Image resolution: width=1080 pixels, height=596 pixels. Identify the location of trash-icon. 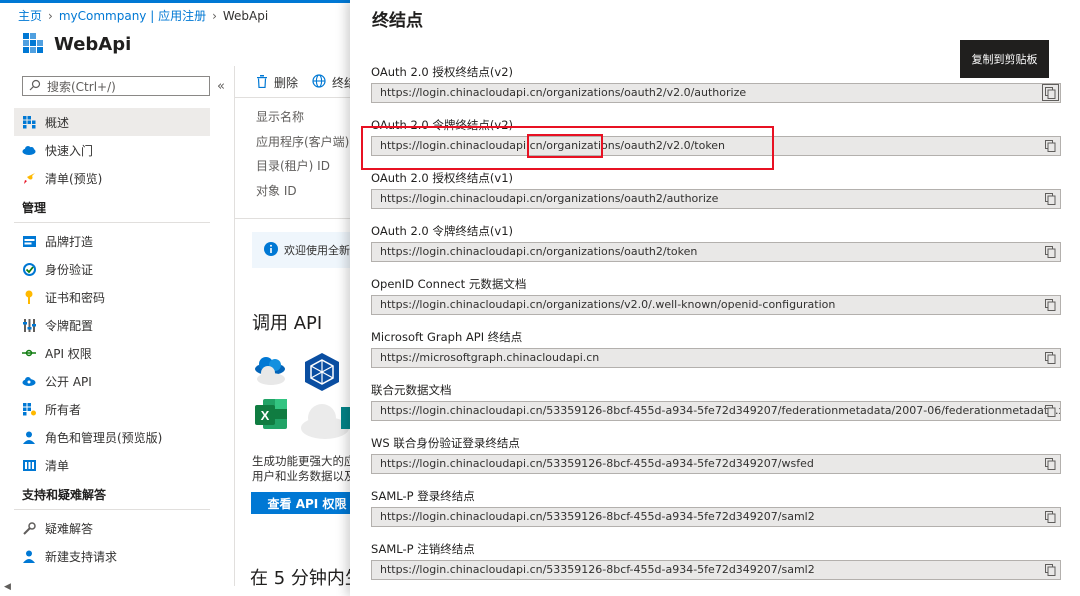
(262, 82).